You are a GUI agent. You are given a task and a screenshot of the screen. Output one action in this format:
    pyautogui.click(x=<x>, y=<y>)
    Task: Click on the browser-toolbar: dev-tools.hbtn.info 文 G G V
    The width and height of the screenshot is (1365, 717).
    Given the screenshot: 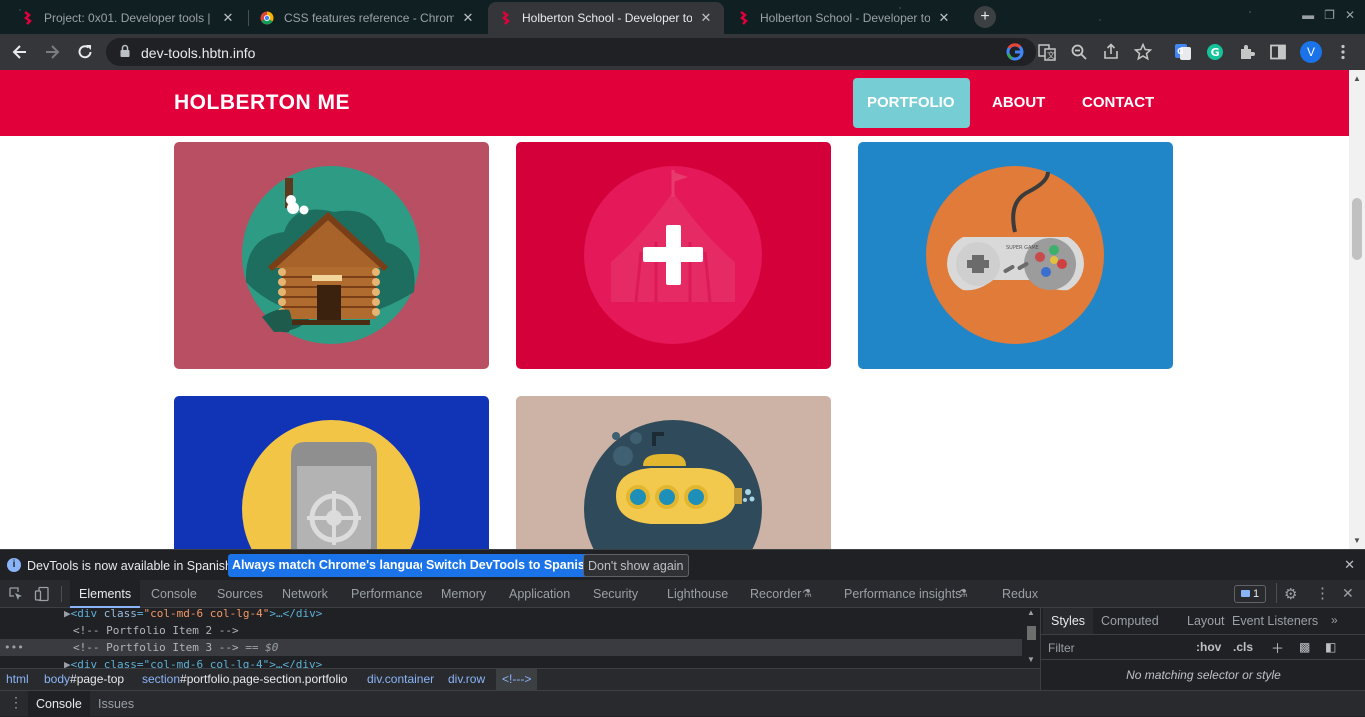 What is the action you would take?
    pyautogui.click(x=682, y=52)
    